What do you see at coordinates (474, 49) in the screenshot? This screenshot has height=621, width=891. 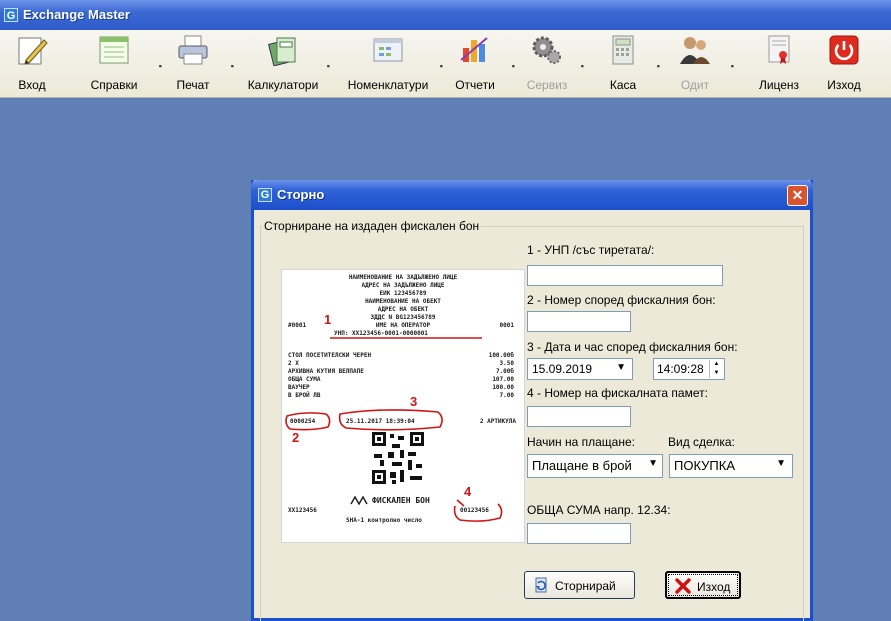 I see `bar-chart-icon` at bounding box center [474, 49].